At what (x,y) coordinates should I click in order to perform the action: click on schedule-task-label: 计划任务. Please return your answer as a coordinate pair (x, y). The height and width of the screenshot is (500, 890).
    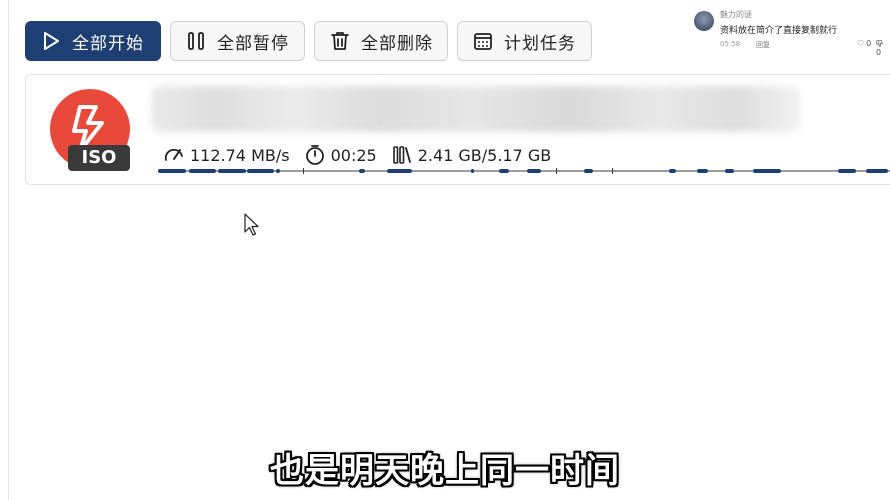
    Looking at the image, I should click on (540, 43).